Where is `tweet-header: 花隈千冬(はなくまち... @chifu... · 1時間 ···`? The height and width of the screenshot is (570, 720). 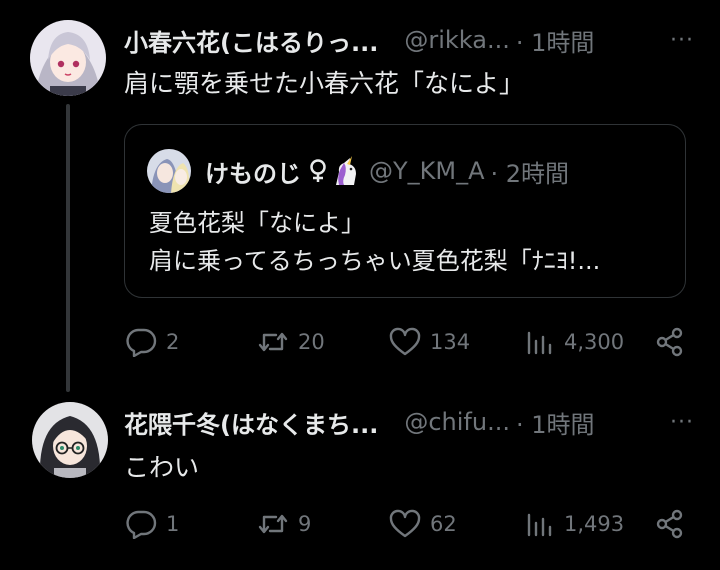 tweet-header: 花隈千冬(はなくまち... @chifu... · 1時間 ··· is located at coordinates (409, 422).